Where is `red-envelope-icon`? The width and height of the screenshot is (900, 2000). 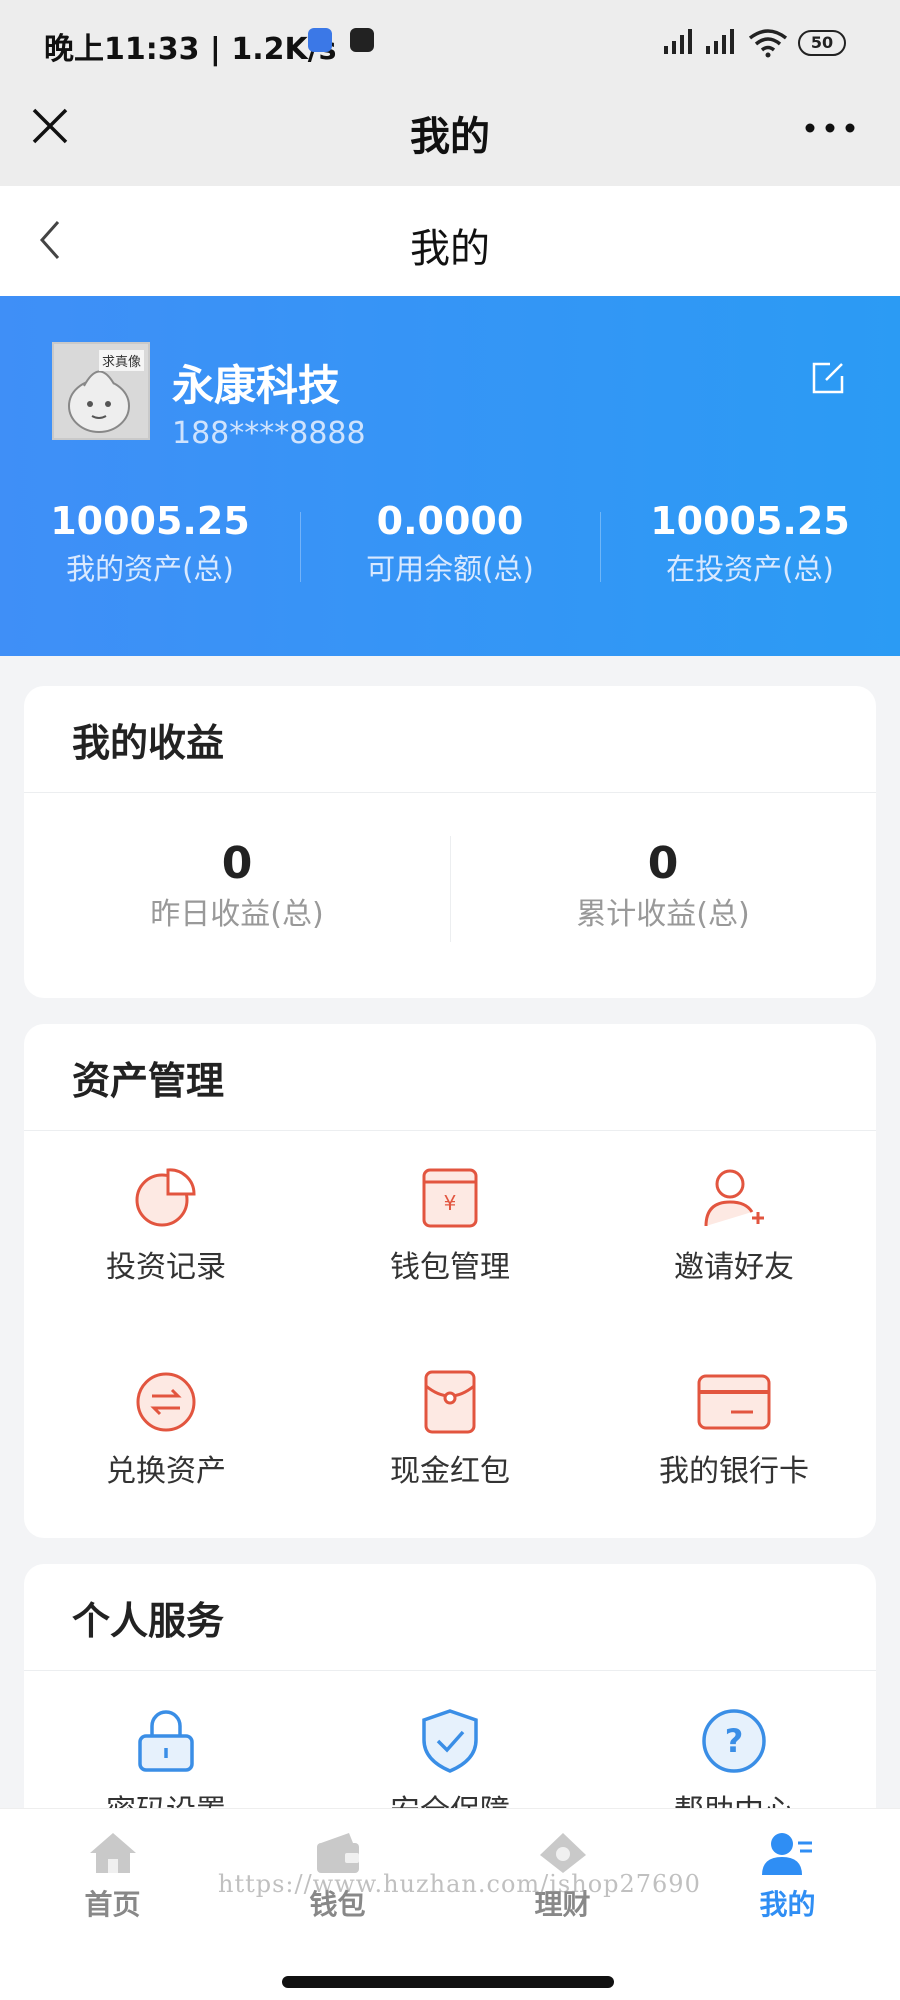 red-envelope-icon is located at coordinates (450, 1402).